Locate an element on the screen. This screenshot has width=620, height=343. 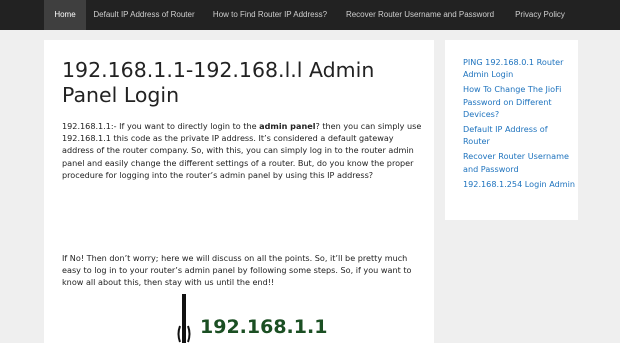
antenna-signal-left is located at coordinates (179, 334).